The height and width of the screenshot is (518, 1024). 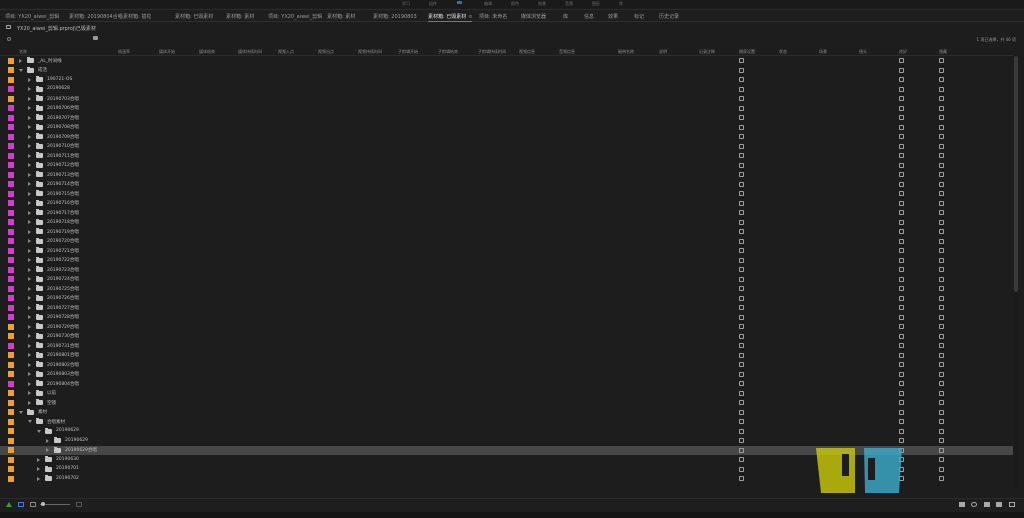 What do you see at coordinates (506, 194) in the screenshot?
I see `bin-row: 20190715合唱` at bounding box center [506, 194].